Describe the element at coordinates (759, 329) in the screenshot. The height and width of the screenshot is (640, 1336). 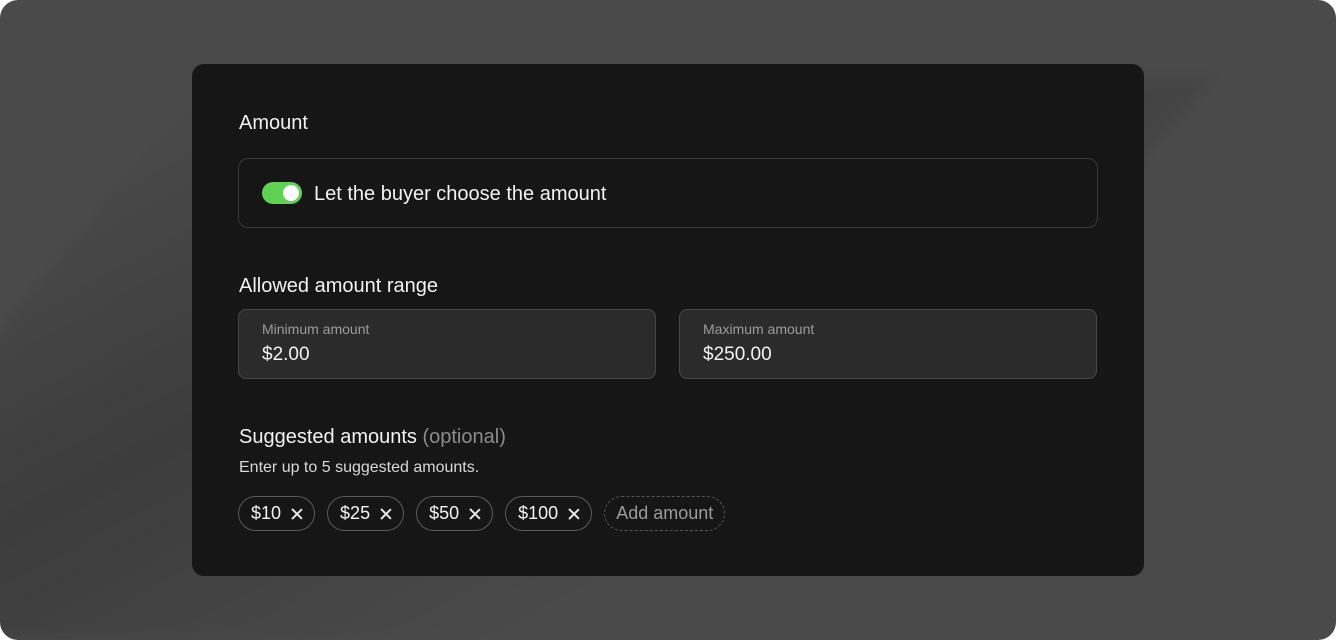
I see `maximum-amount-label: Maximum amount` at that location.